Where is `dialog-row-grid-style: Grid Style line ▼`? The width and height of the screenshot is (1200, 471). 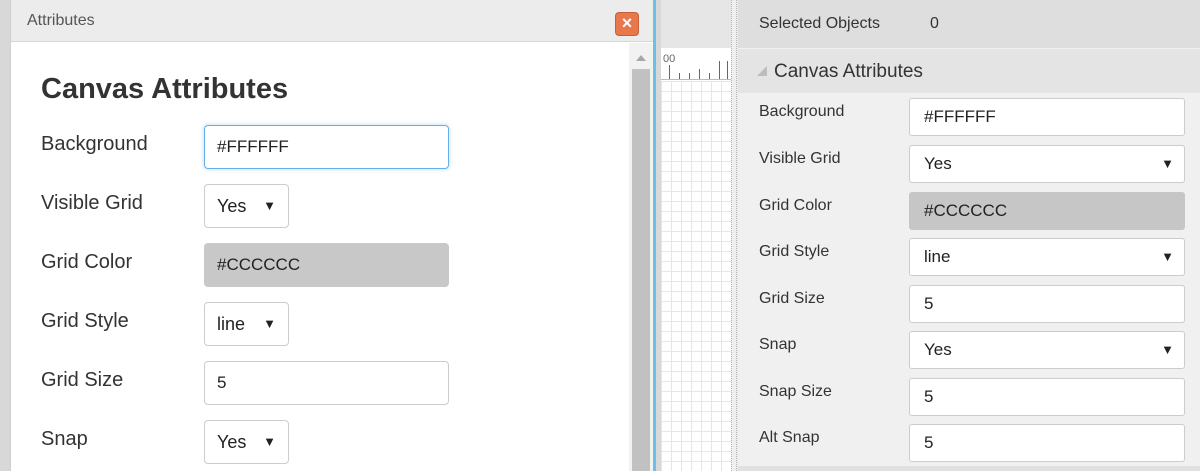
dialog-row-grid-style: Grid Style line ▼ is located at coordinates (251, 324).